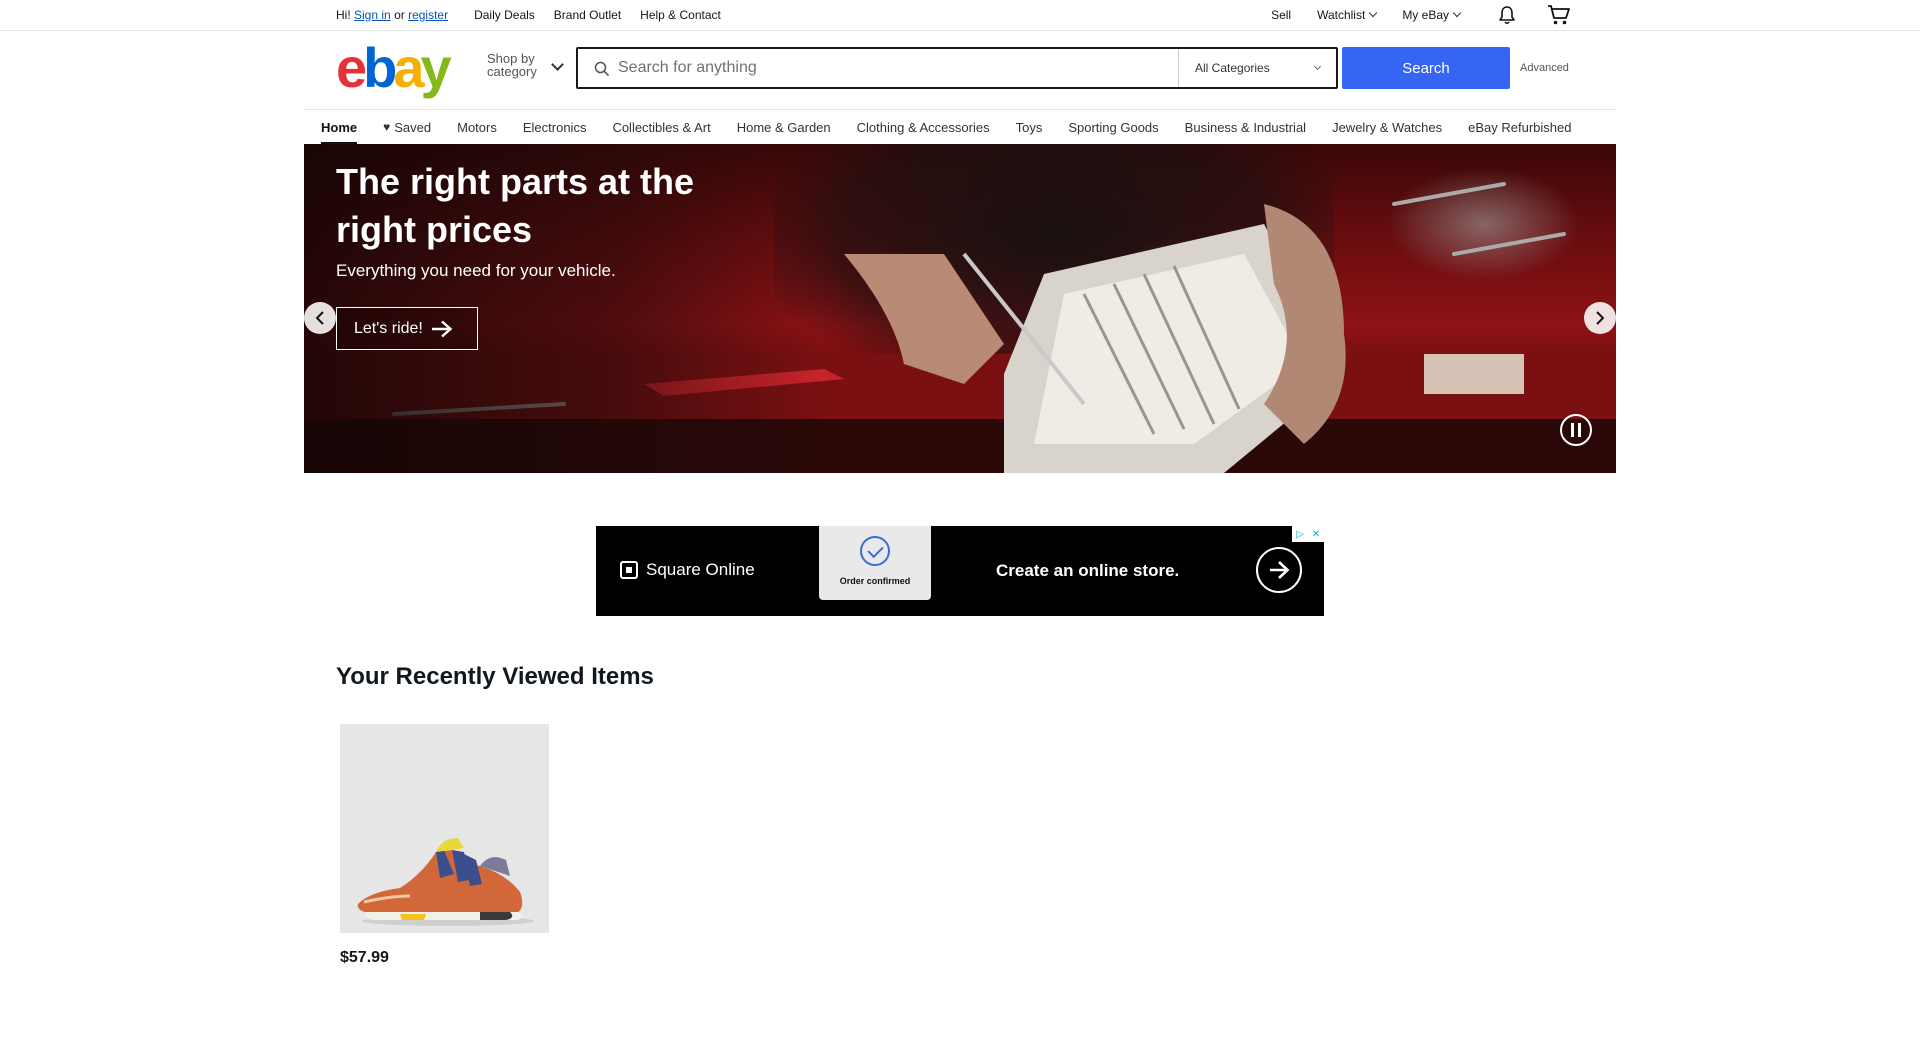 Image resolution: width=1920 pixels, height=1040 pixels. I want to click on ad-brand: Square Online, so click(687, 570).